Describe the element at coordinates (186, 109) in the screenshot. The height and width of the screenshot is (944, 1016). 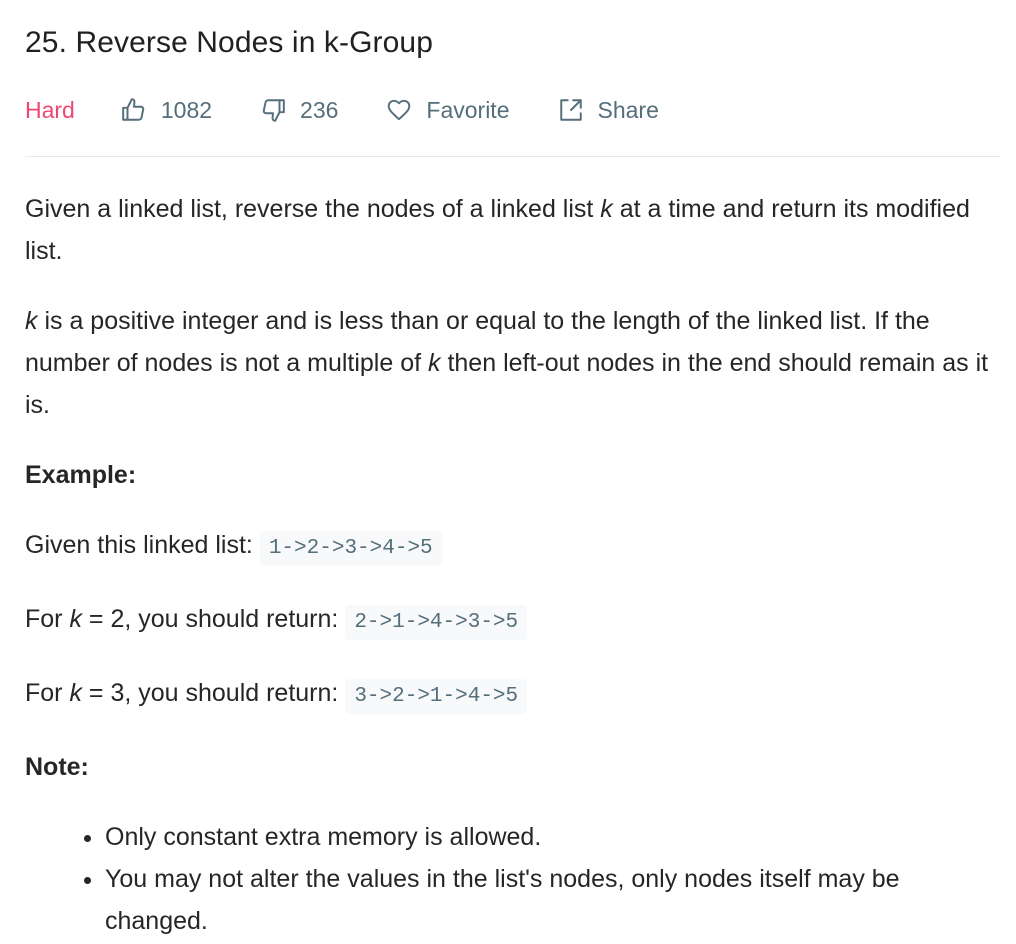
I see `like-count: 1082` at that location.